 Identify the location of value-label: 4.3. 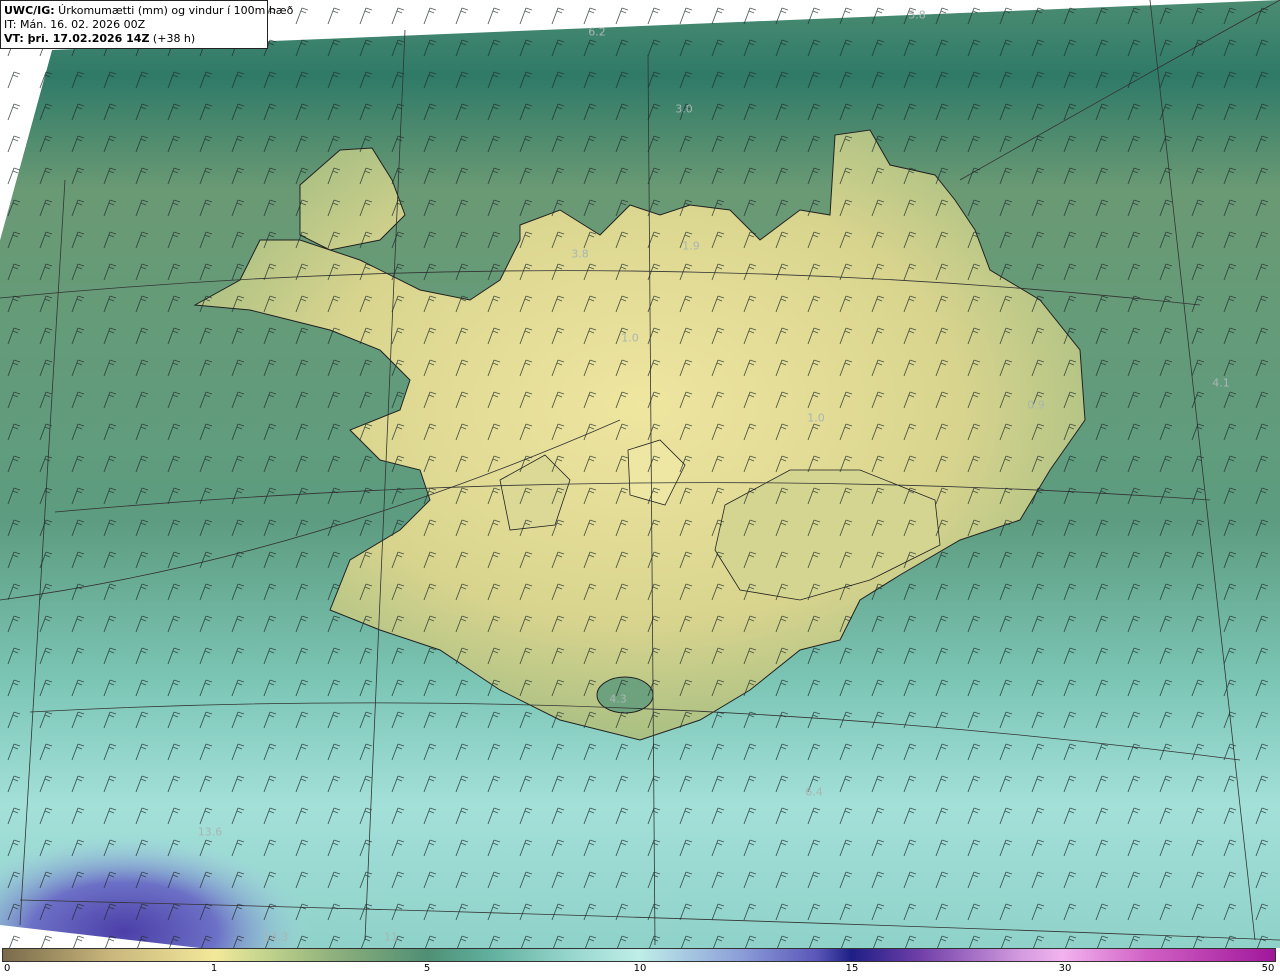
(618, 699).